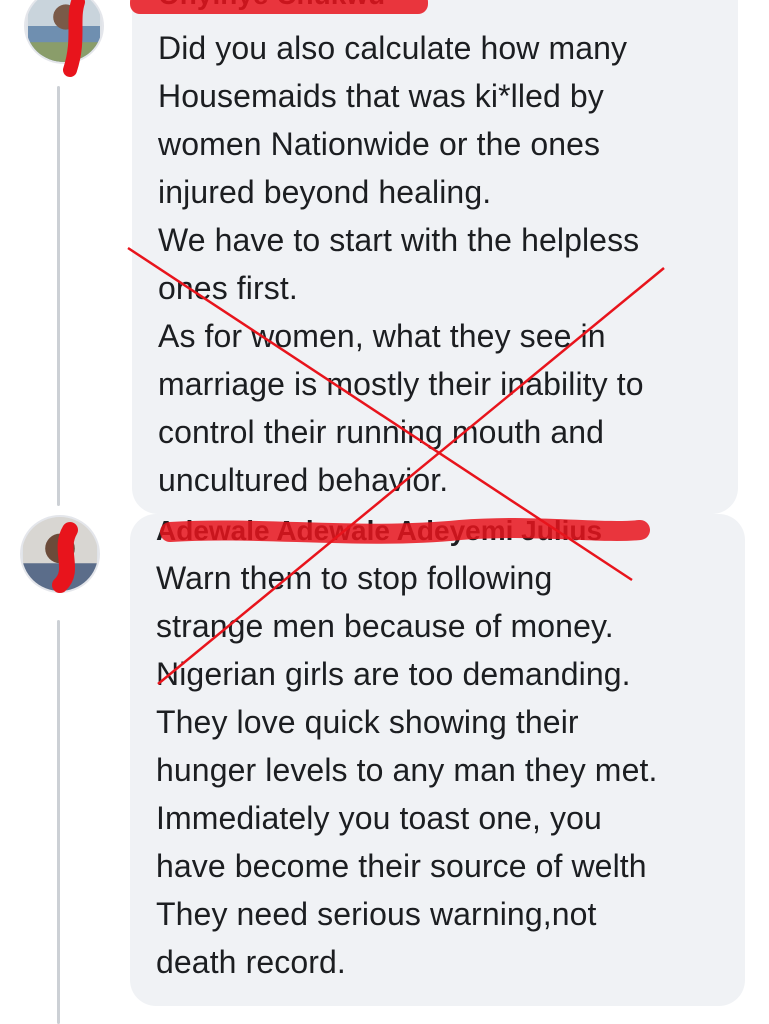  I want to click on comment-text-line: marriage is mostly their inability to, so click(401, 384).